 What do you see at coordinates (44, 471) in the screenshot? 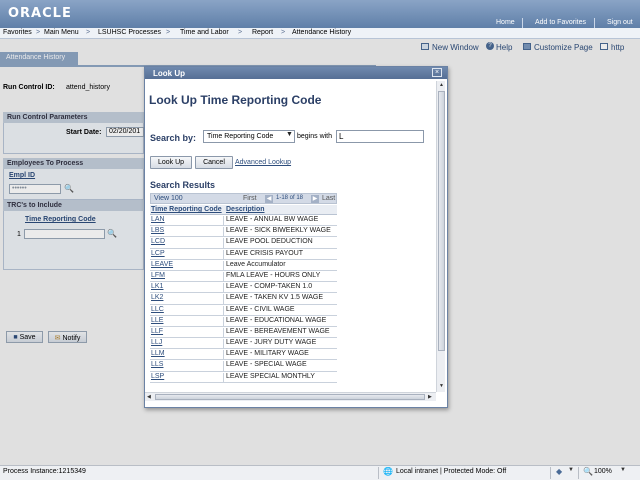
I see `process-instance-text: Process Instance:1215349` at bounding box center [44, 471].